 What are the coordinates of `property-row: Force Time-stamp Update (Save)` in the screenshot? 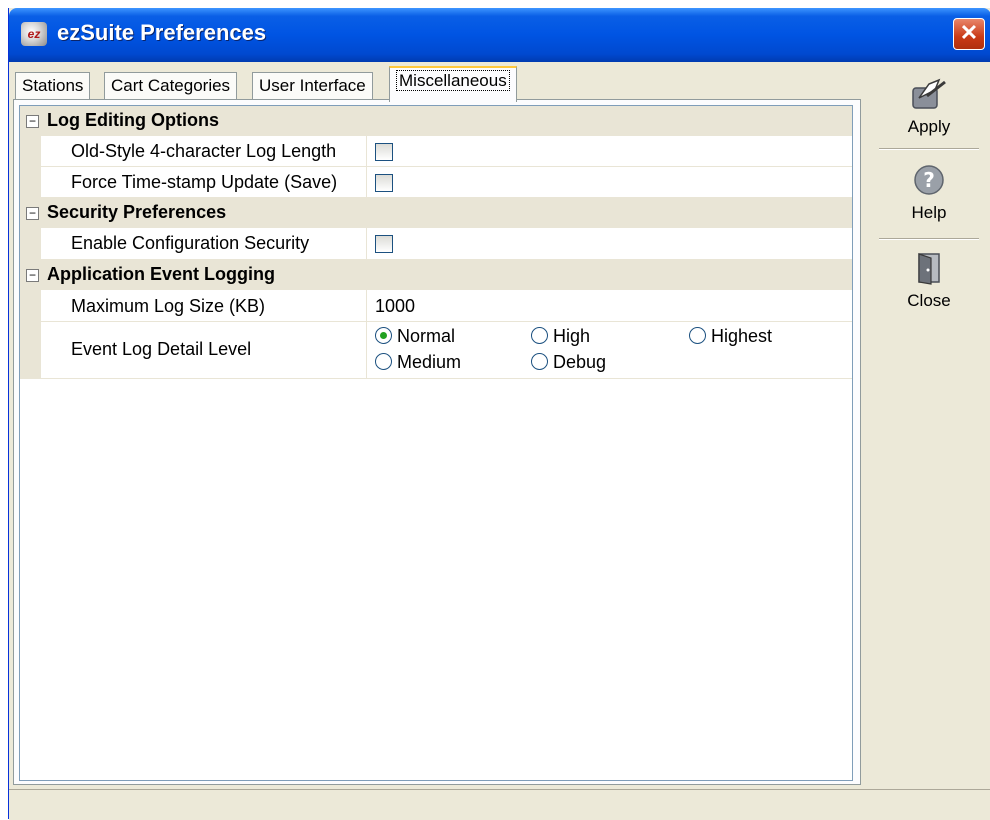 It's located at (436, 182).